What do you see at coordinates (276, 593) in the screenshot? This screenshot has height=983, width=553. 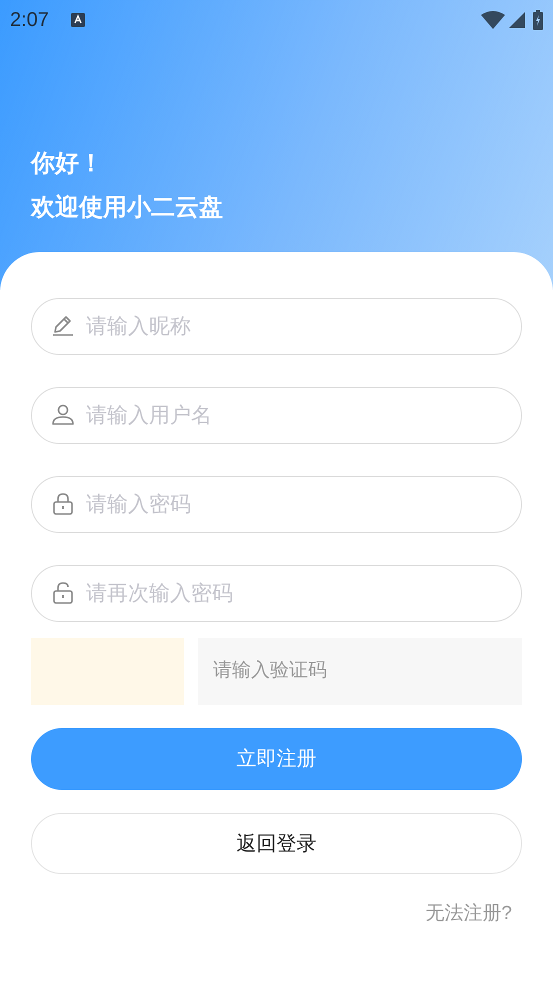 I see `text-field: 请再次输入密码` at bounding box center [276, 593].